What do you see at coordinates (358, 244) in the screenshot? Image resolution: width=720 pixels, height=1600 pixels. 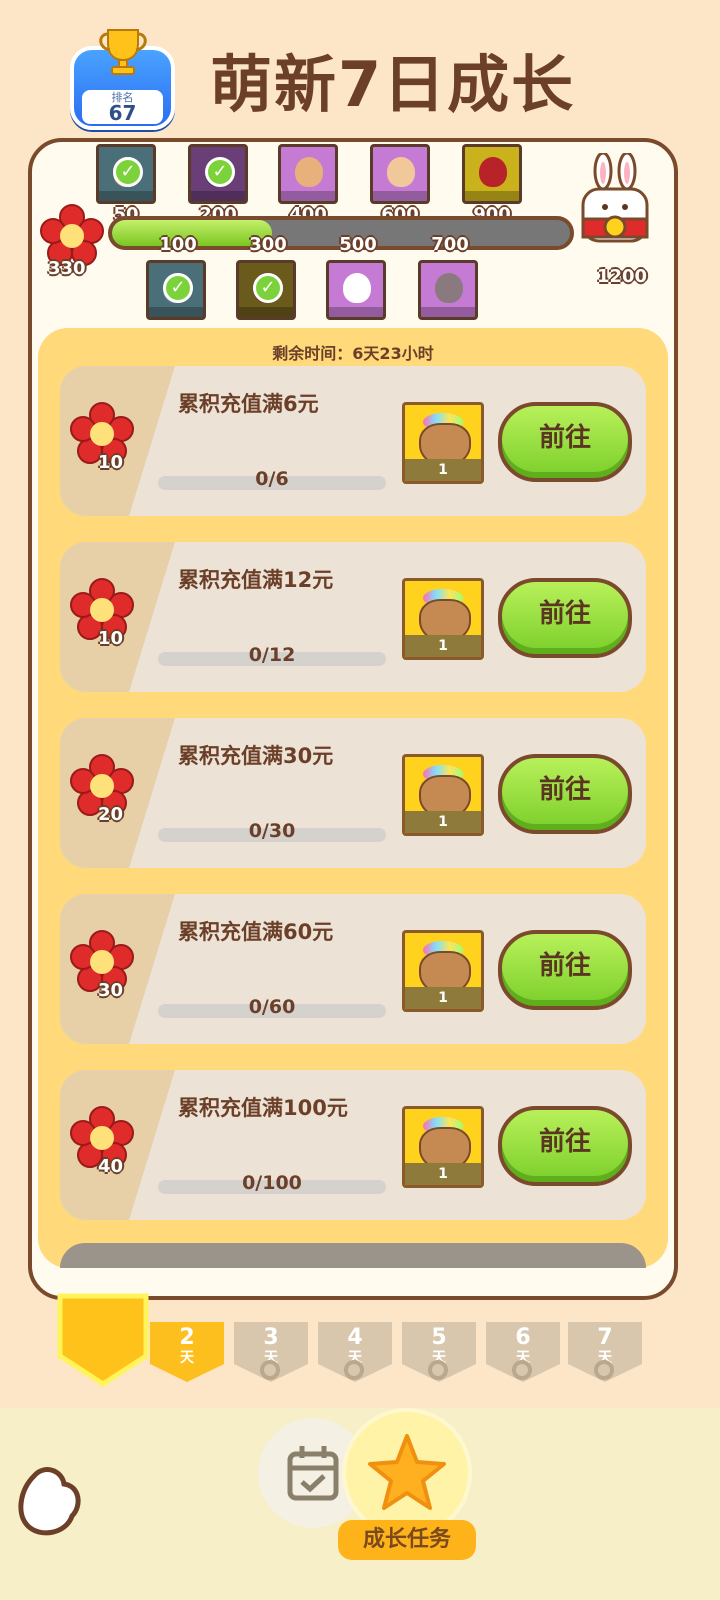 I see `milestone-label: 500` at bounding box center [358, 244].